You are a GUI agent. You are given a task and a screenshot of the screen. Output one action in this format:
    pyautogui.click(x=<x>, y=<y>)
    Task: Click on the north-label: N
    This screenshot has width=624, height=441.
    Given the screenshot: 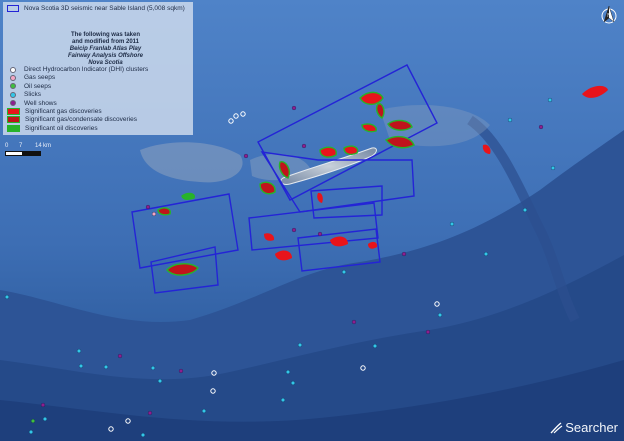 What is the action you would take?
    pyautogui.click(x=609, y=16)
    